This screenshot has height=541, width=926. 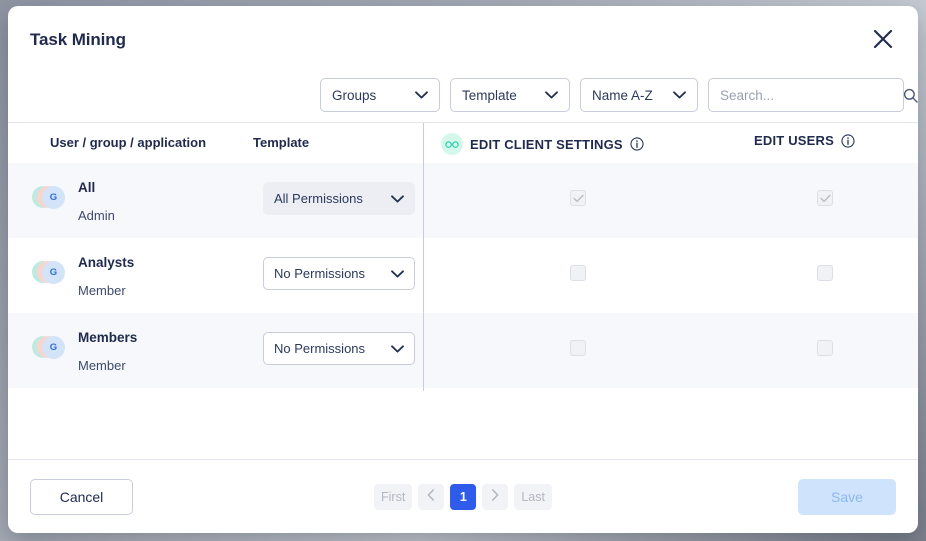 What do you see at coordinates (215, 200) in the screenshot?
I see `table-row: G All Admin All Permissions` at bounding box center [215, 200].